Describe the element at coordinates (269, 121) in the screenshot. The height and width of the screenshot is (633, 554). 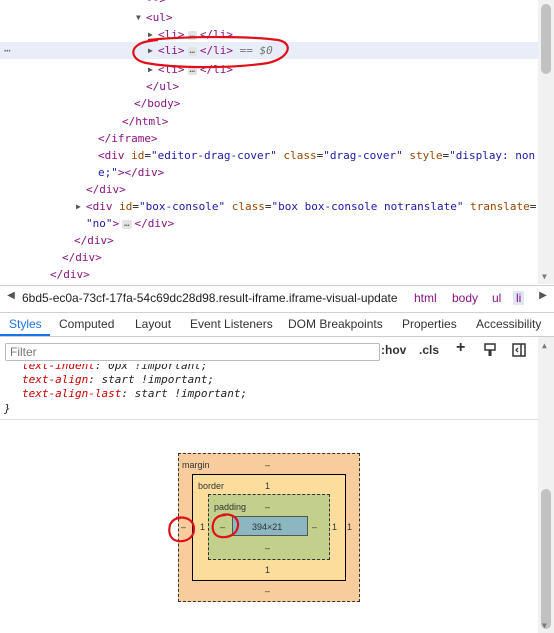
I see `tree-line: </html>` at that location.